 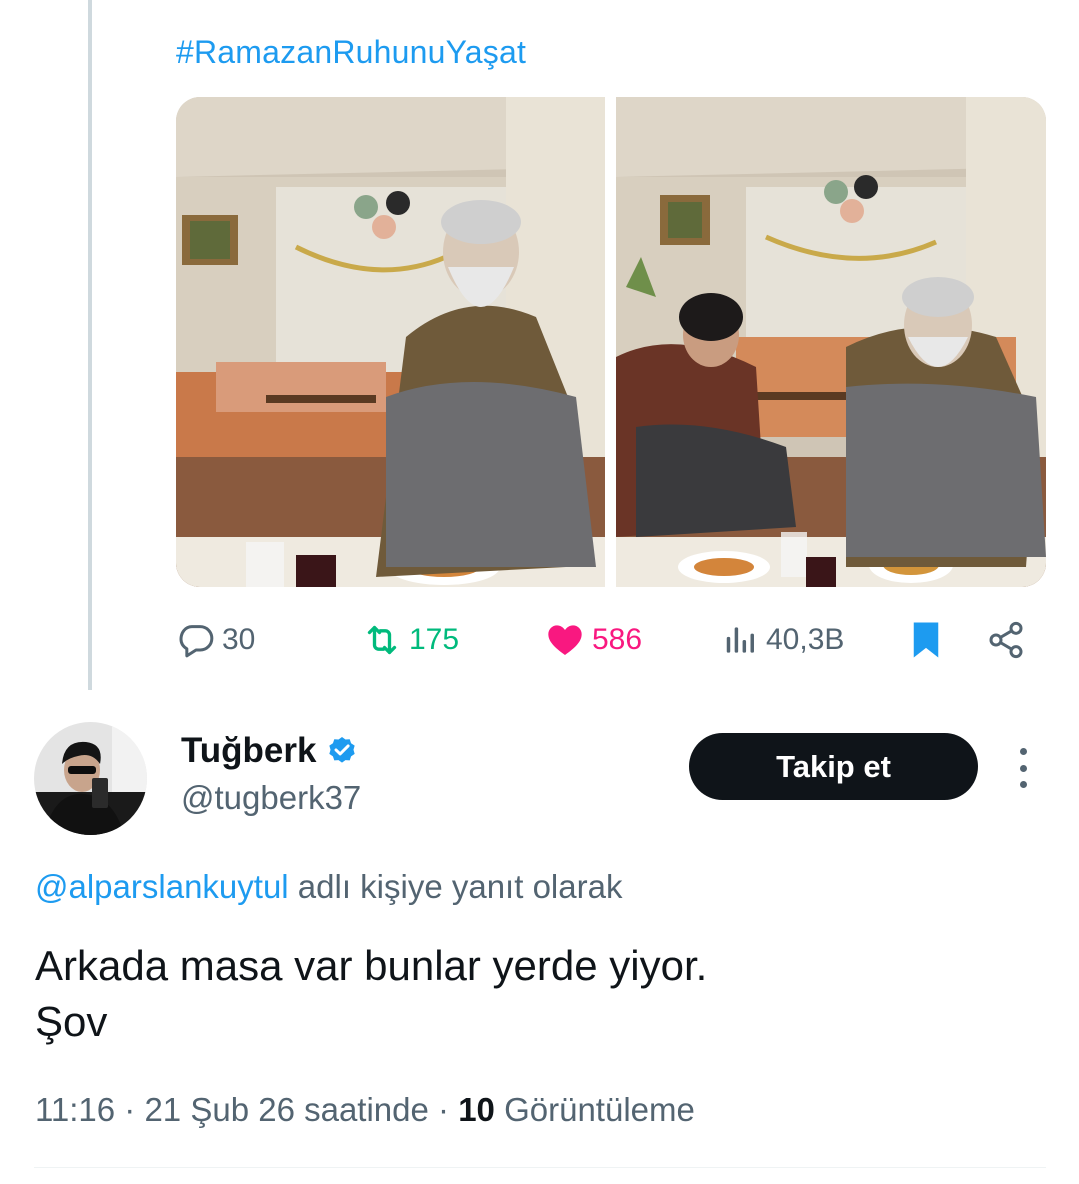 I want to click on retweet-button: 175, so click(x=410, y=640).